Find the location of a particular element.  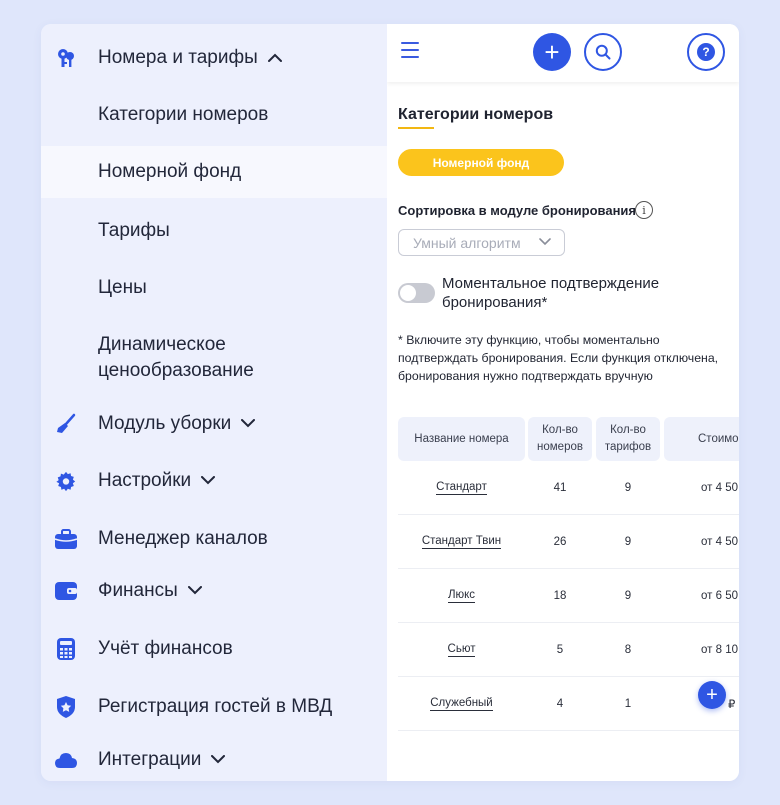

chevron-up-icon is located at coordinates (274, 58).